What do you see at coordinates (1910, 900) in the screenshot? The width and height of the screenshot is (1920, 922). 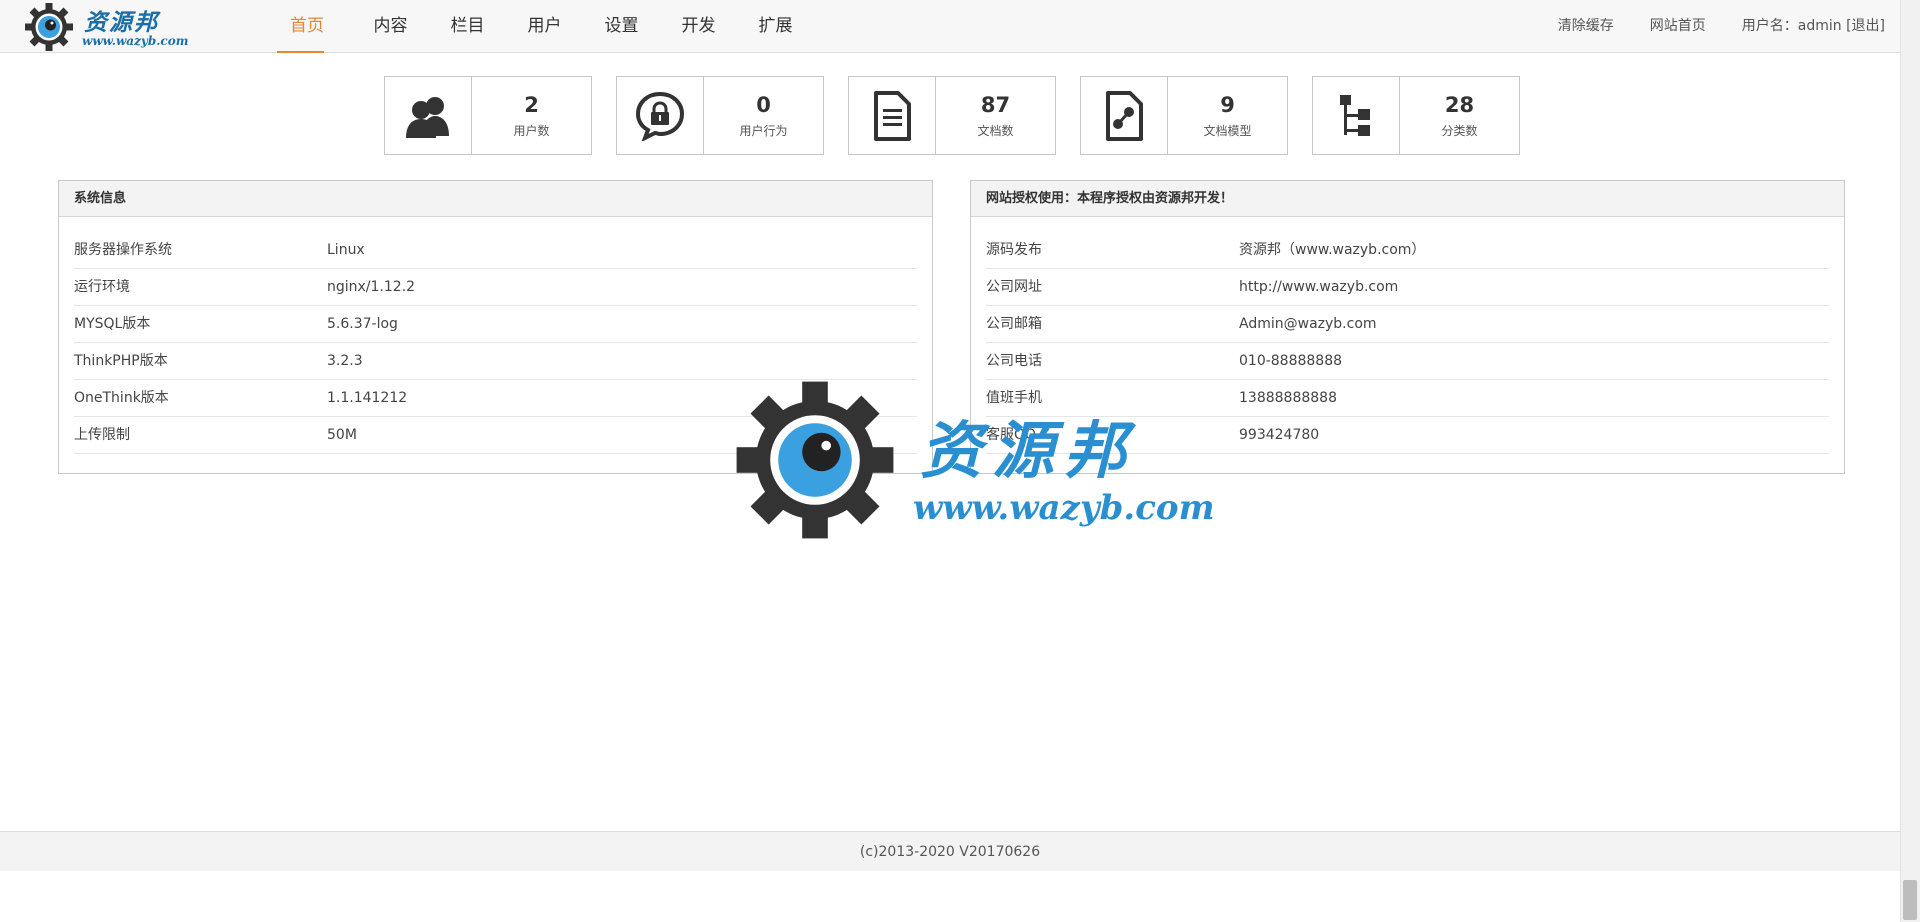 I see `scrollbar-thumb` at bounding box center [1910, 900].